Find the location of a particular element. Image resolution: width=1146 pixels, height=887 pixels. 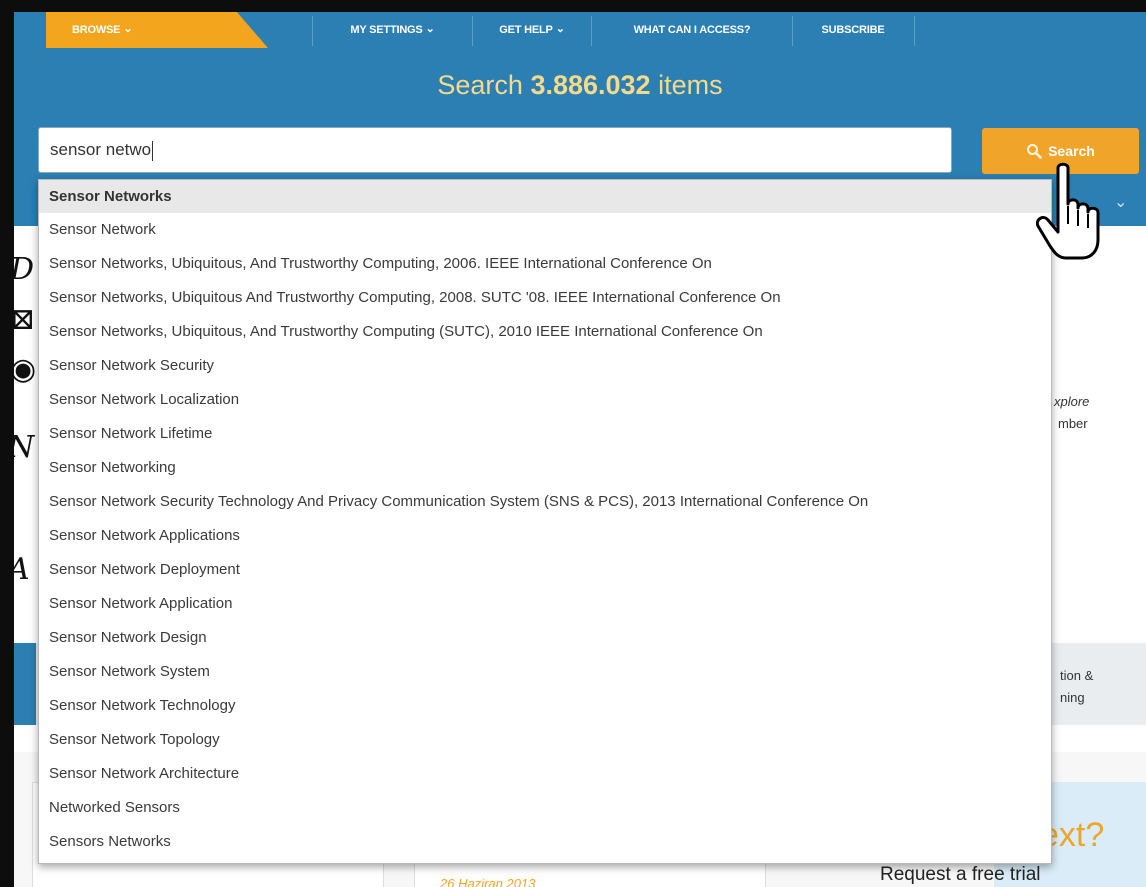

nav-what-can-i-access: WHAT CAN I ACCESS? is located at coordinates (692, 30).